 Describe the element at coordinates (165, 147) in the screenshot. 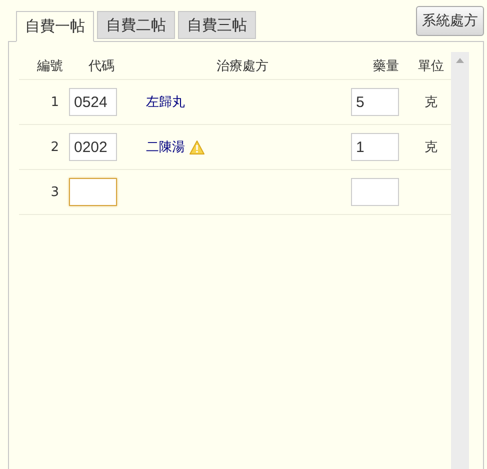

I see `prescription-name: 二陳湯` at that location.